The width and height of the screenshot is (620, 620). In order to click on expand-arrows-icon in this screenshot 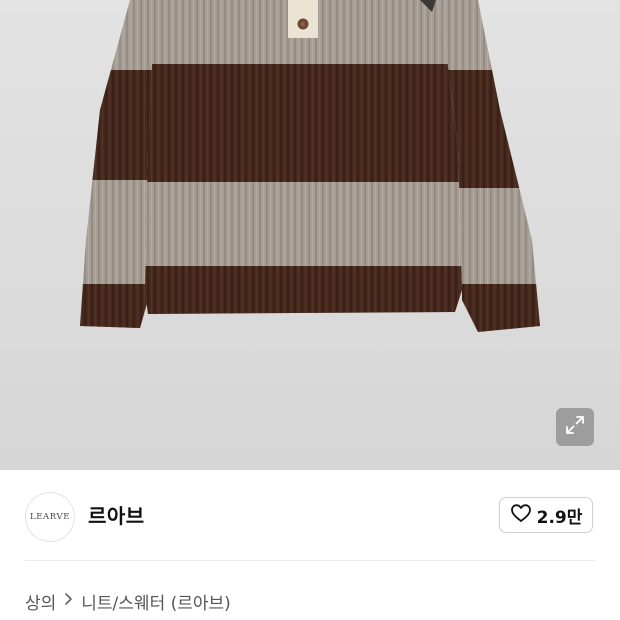, I will do `click(575, 427)`.